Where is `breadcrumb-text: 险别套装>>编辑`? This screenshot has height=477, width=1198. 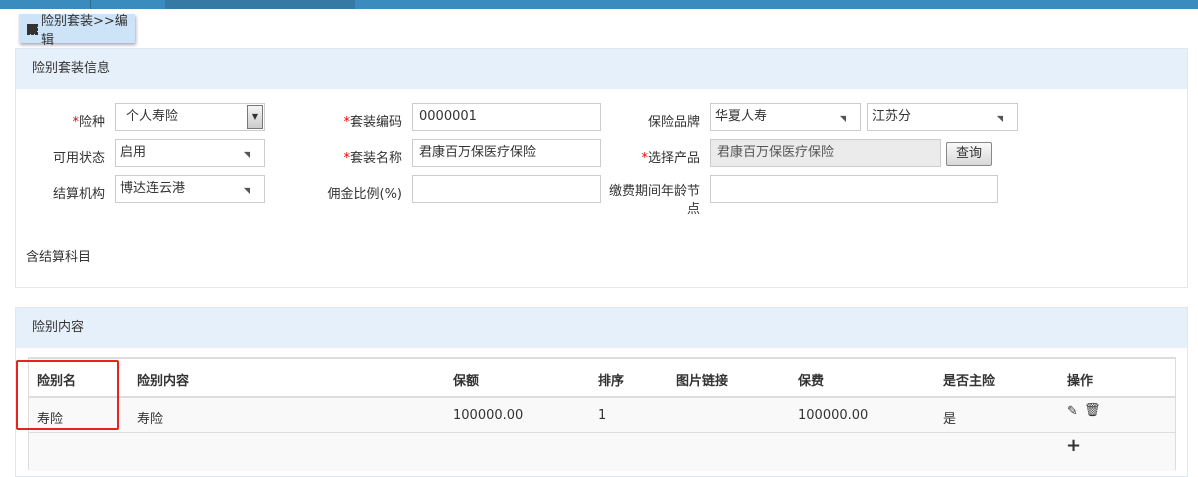
breadcrumb-text: 险别套装>>编辑 is located at coordinates (84, 30).